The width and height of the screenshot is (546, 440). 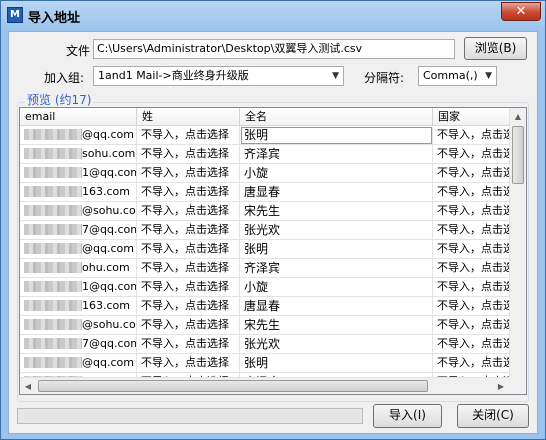 I want to click on group-select: 1and1 Mail->商业终身升级版 ▼, so click(x=218, y=76).